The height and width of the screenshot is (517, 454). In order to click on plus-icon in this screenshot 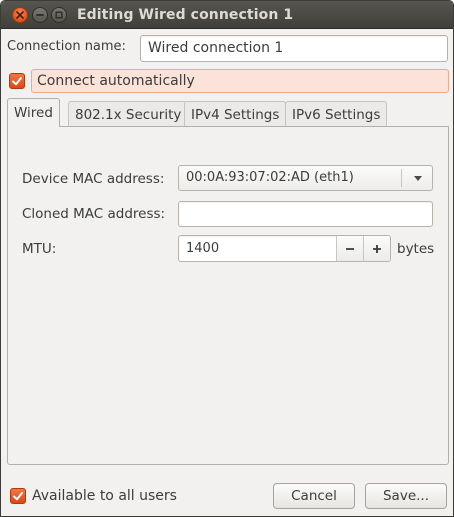, I will do `click(377, 249)`.